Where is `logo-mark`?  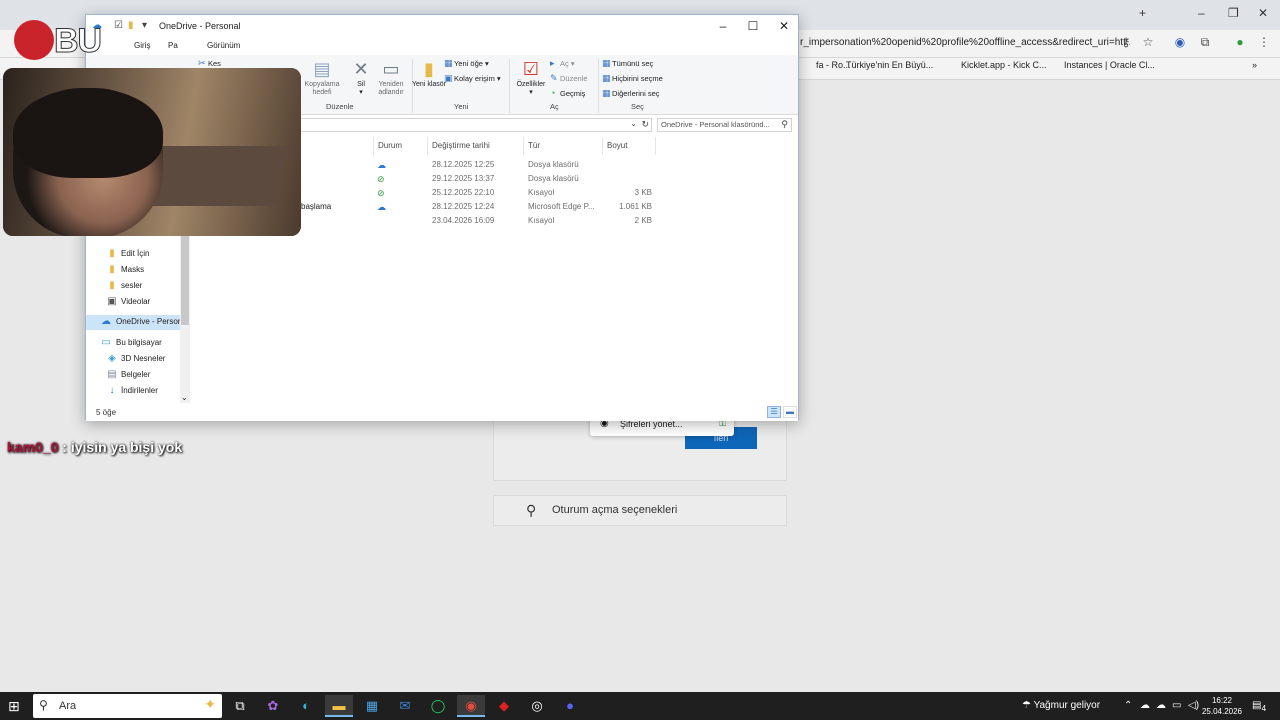
logo-mark is located at coordinates (34, 40).